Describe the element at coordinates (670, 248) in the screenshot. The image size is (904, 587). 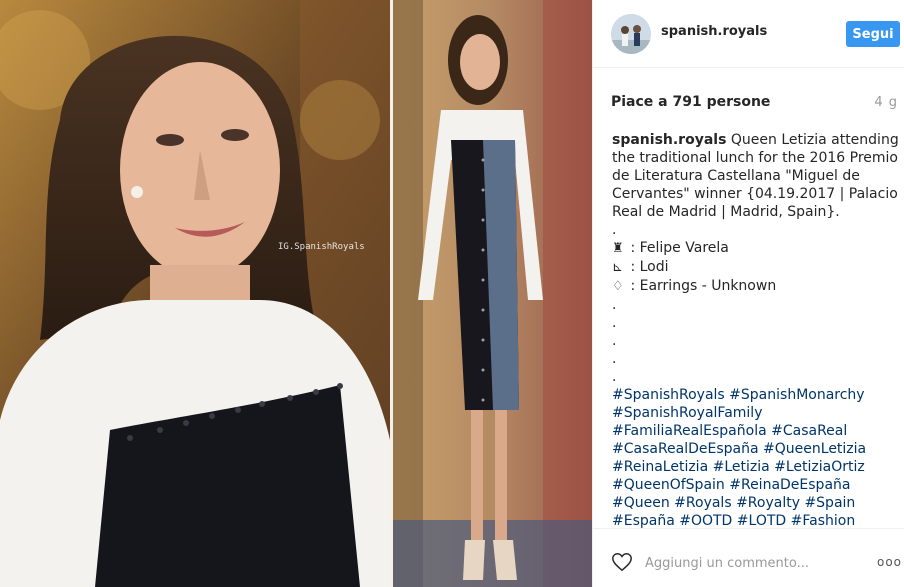
I see `credit-dress: ♜ : Felipe Varela` at that location.